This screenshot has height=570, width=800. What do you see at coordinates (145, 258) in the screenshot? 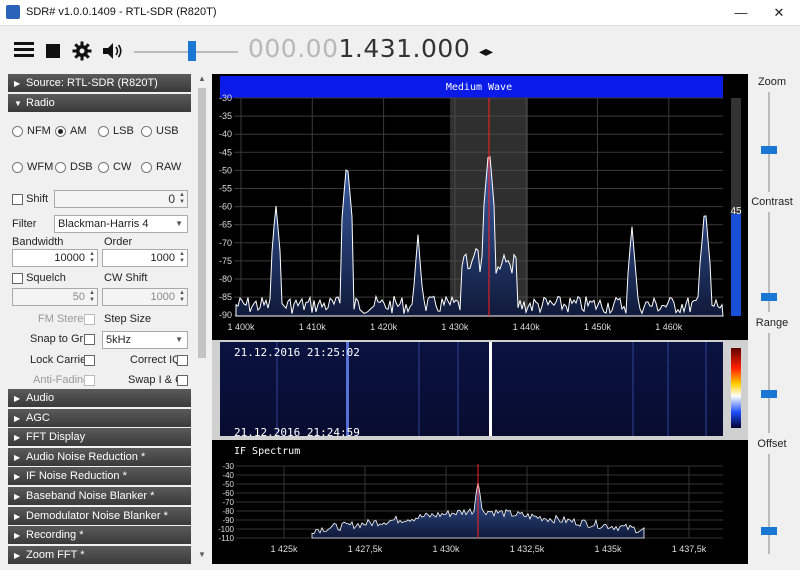
I see `order-field: 1000 ▲ ▼` at bounding box center [145, 258].